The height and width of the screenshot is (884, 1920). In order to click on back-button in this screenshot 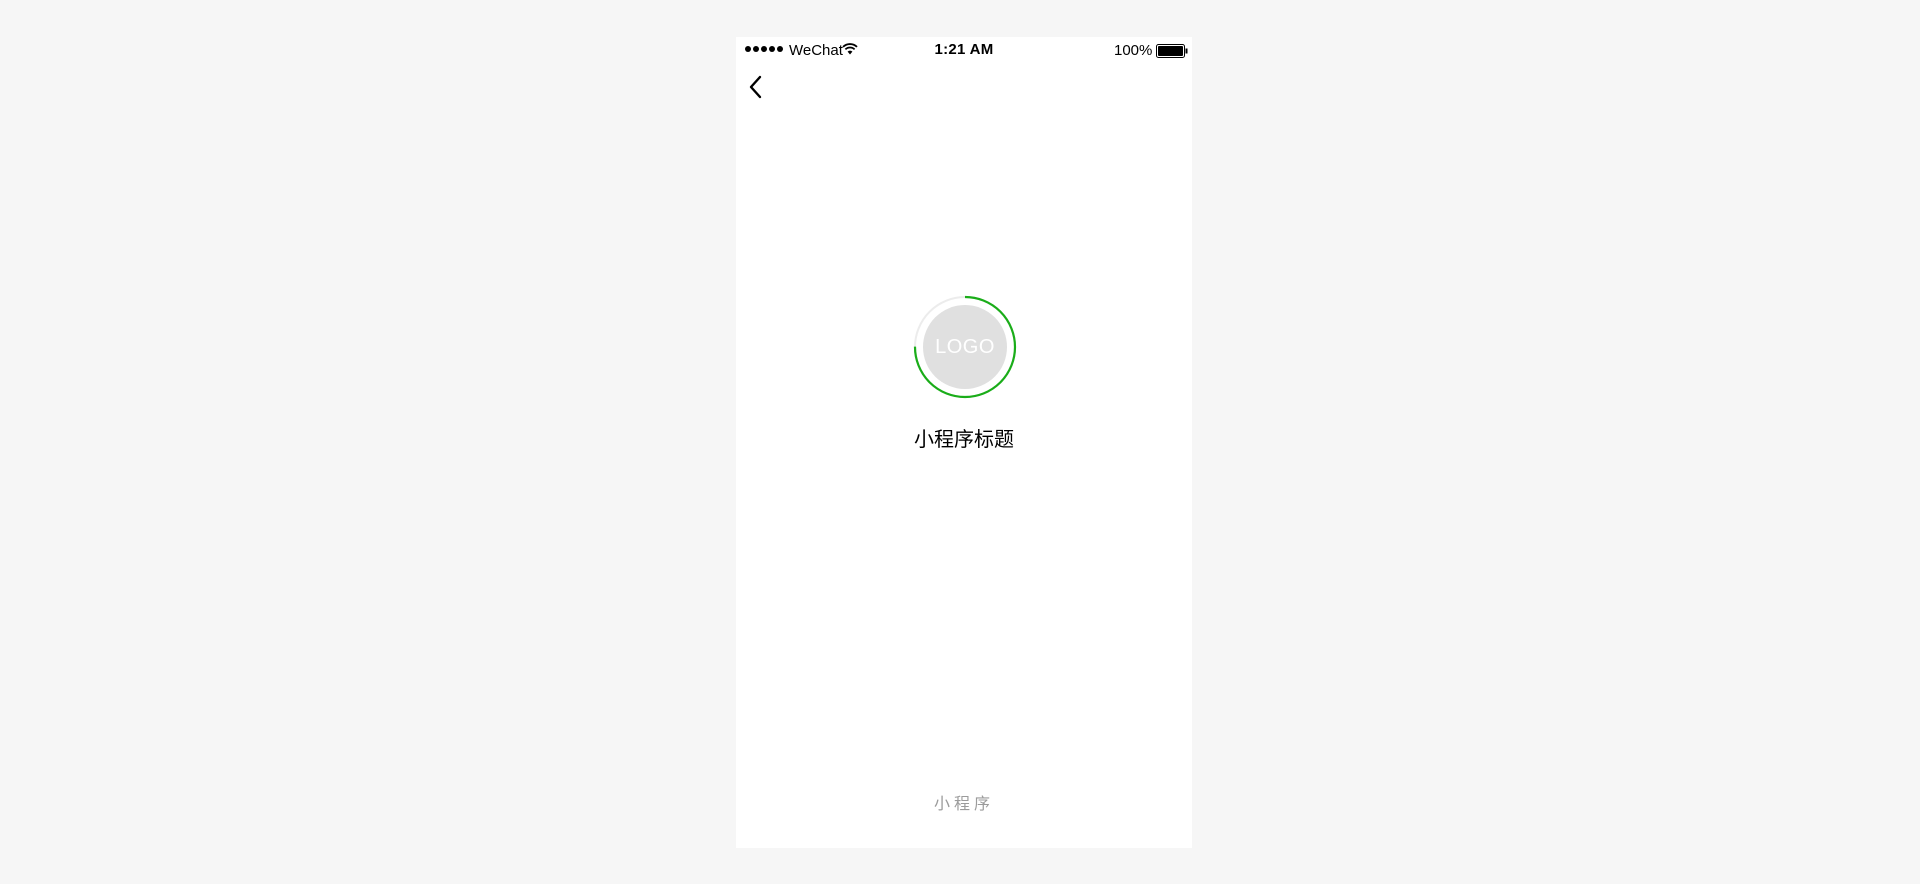, I will do `click(756, 87)`.